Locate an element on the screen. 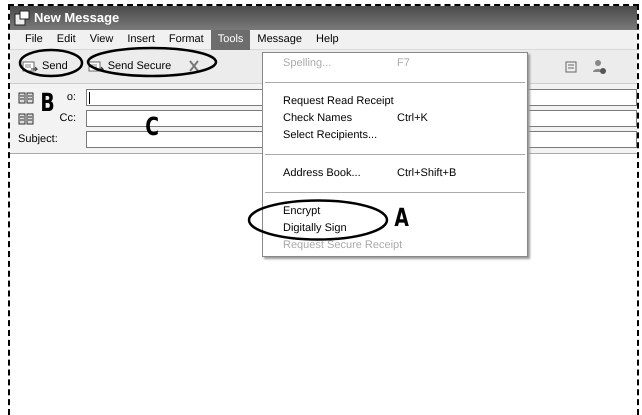  field-label: o: is located at coordinates (71, 98).